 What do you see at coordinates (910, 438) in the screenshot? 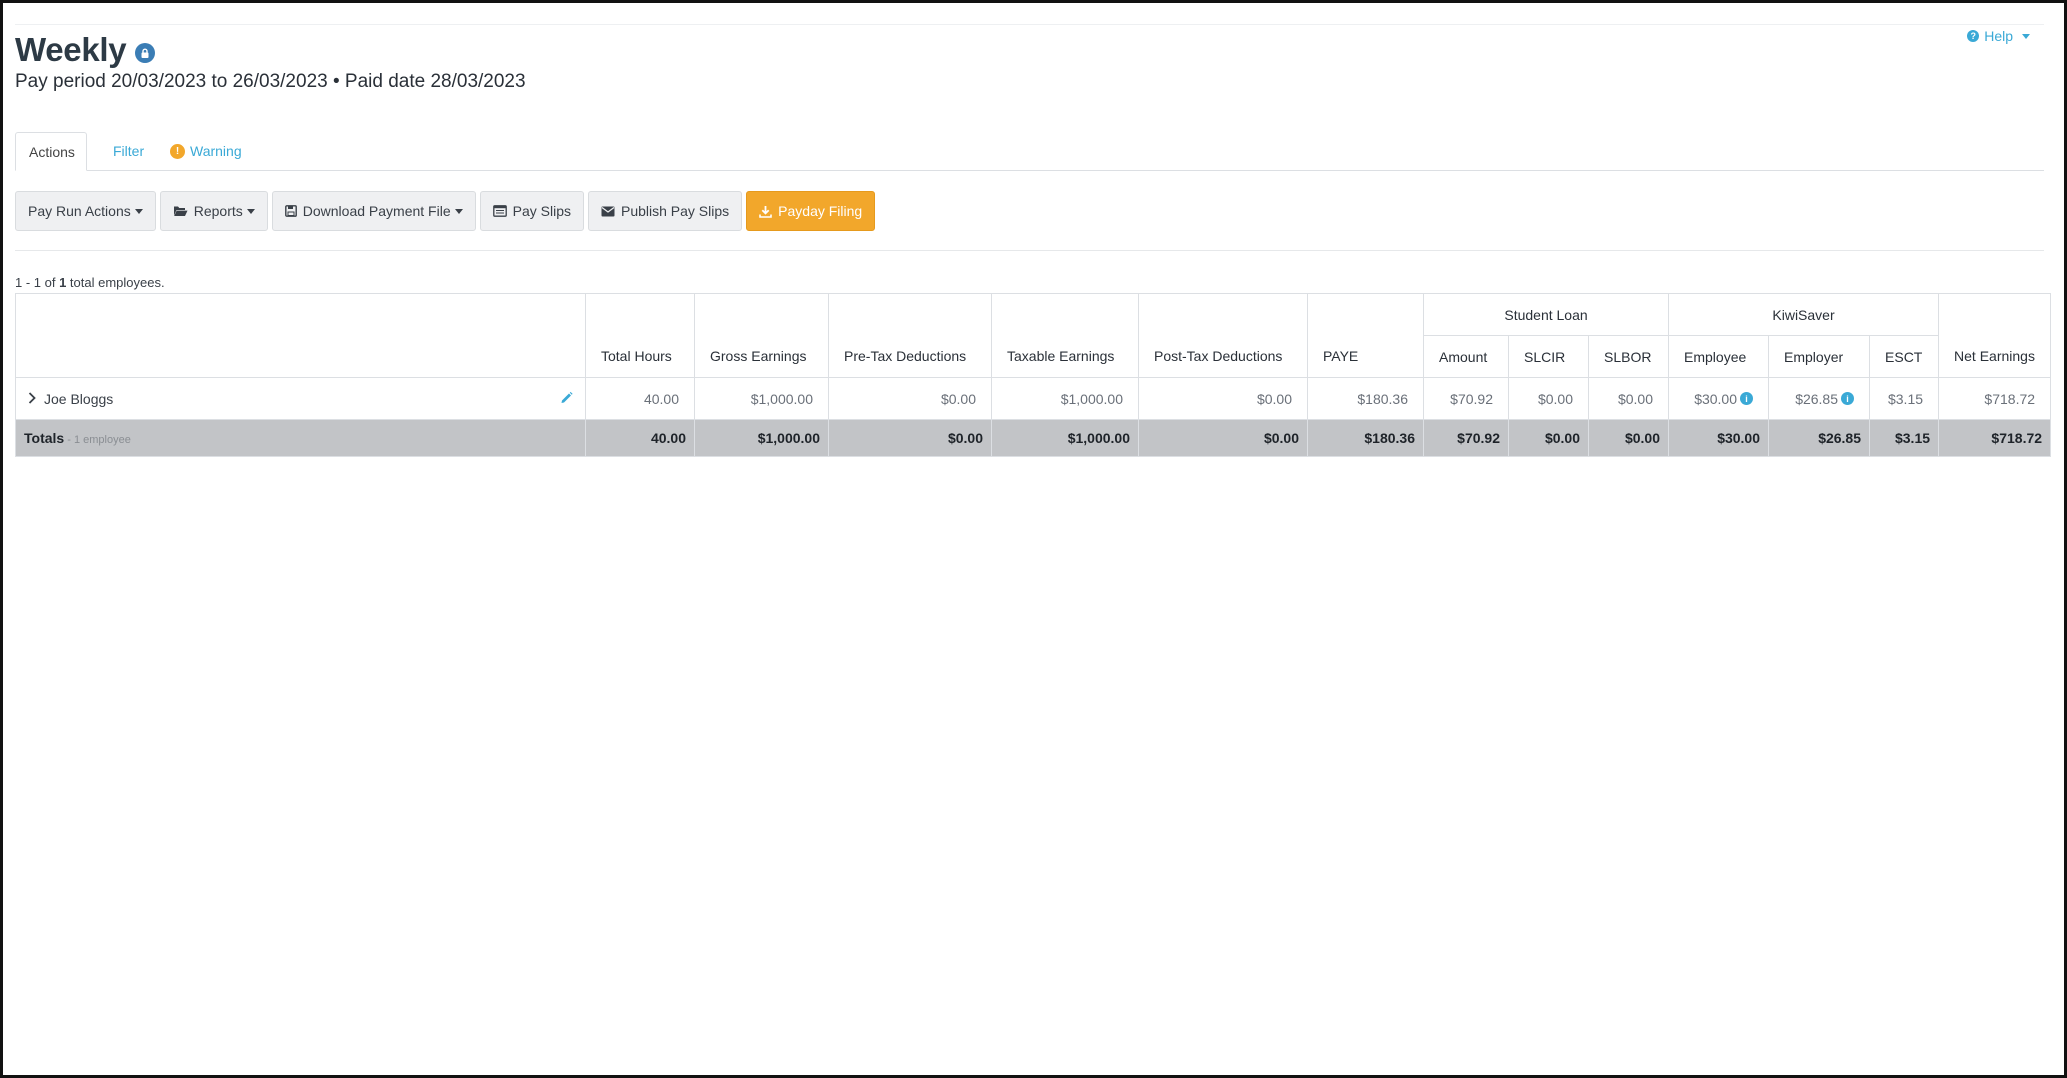
I see `total-pre-tax-deductions: $0.00` at bounding box center [910, 438].